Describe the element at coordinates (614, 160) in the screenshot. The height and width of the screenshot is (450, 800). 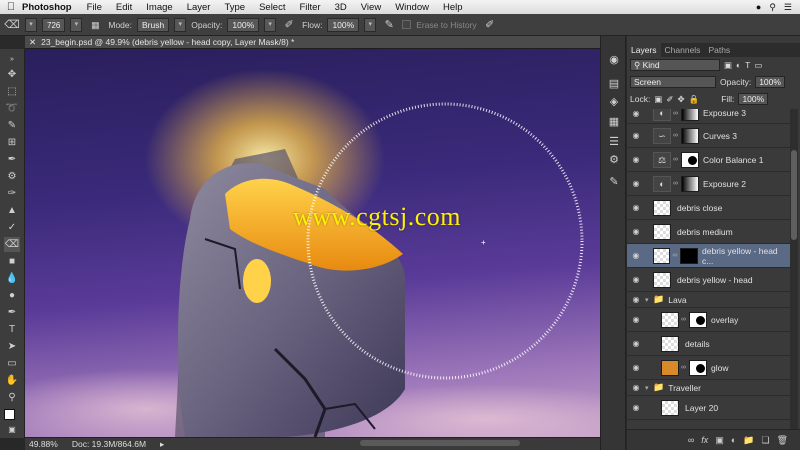
I see `properties-panel-icon: ⚙` at that location.